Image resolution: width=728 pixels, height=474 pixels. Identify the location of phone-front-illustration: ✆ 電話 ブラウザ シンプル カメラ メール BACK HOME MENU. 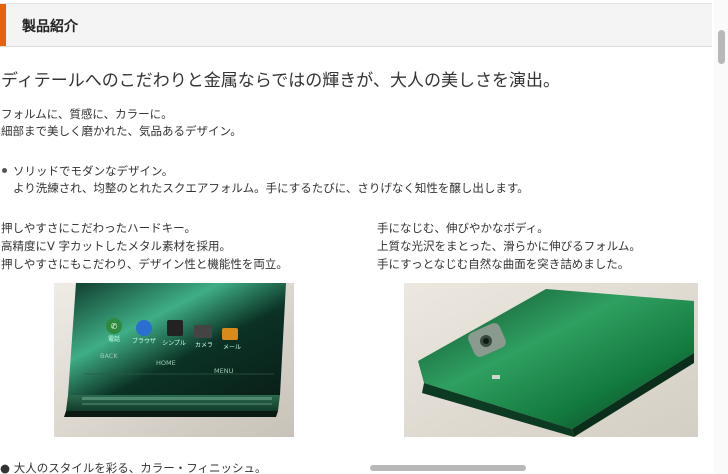
(174, 360).